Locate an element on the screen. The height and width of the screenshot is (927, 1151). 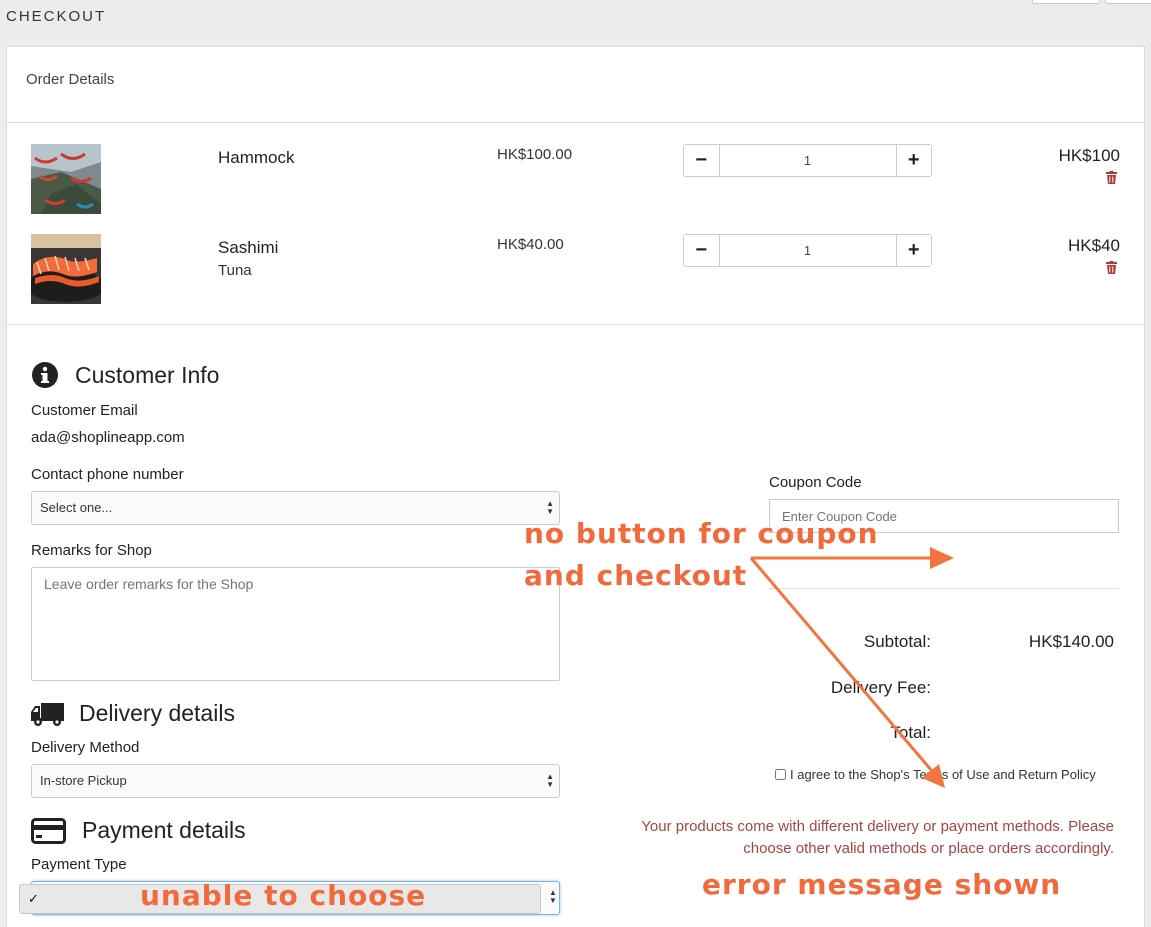
checkmark-icon: ✓ is located at coordinates (33, 898).